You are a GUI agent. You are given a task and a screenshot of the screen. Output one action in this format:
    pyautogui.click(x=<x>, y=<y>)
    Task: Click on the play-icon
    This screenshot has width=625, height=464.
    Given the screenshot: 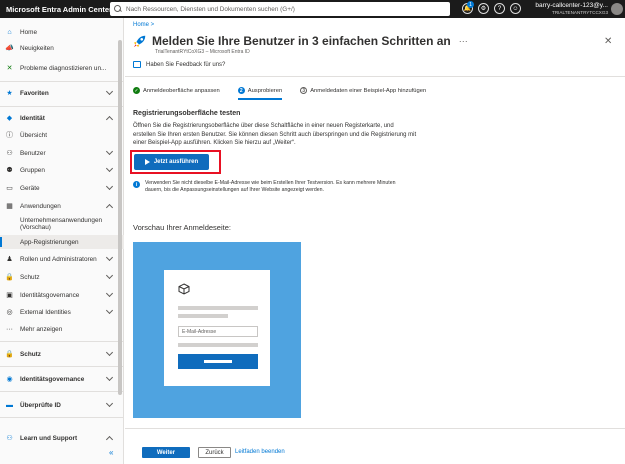 What is the action you would take?
    pyautogui.click(x=147, y=162)
    